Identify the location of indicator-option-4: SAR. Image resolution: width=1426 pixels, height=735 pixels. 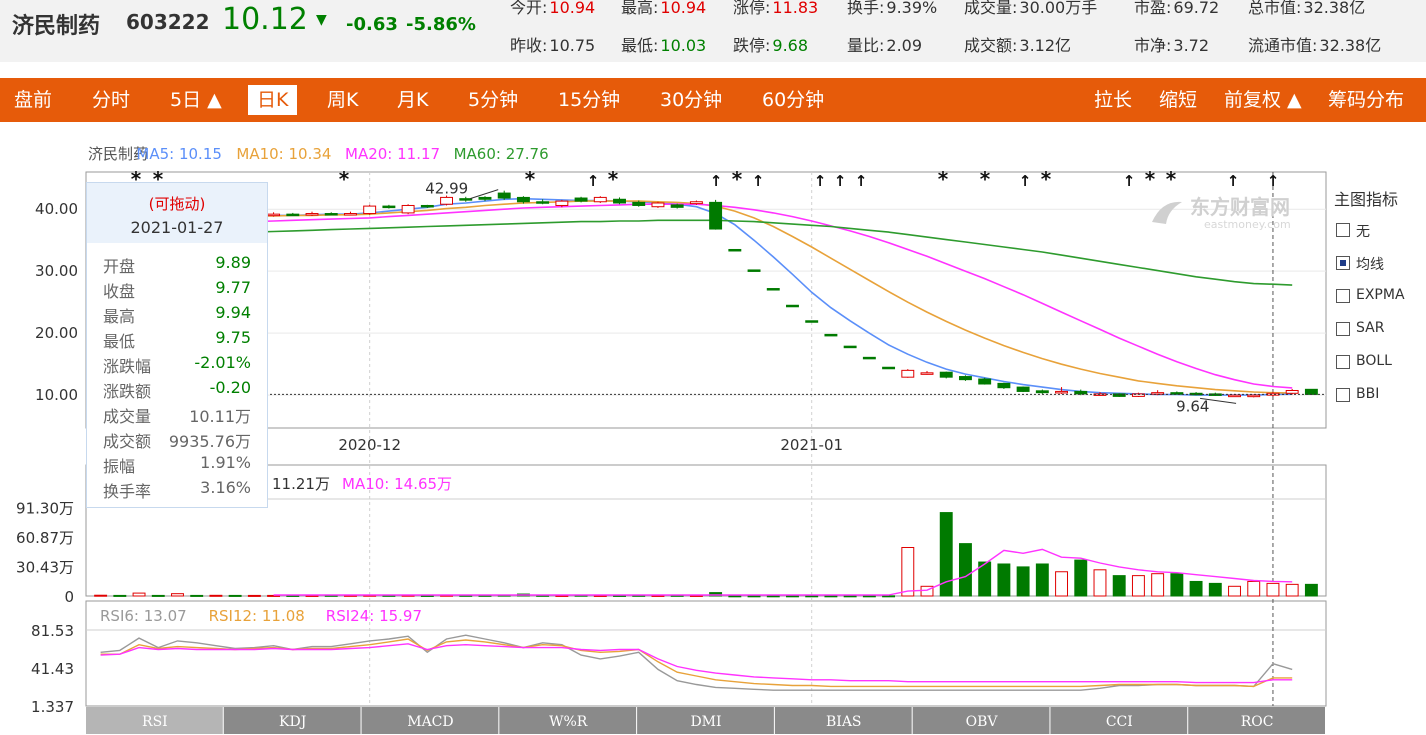
(1380, 333).